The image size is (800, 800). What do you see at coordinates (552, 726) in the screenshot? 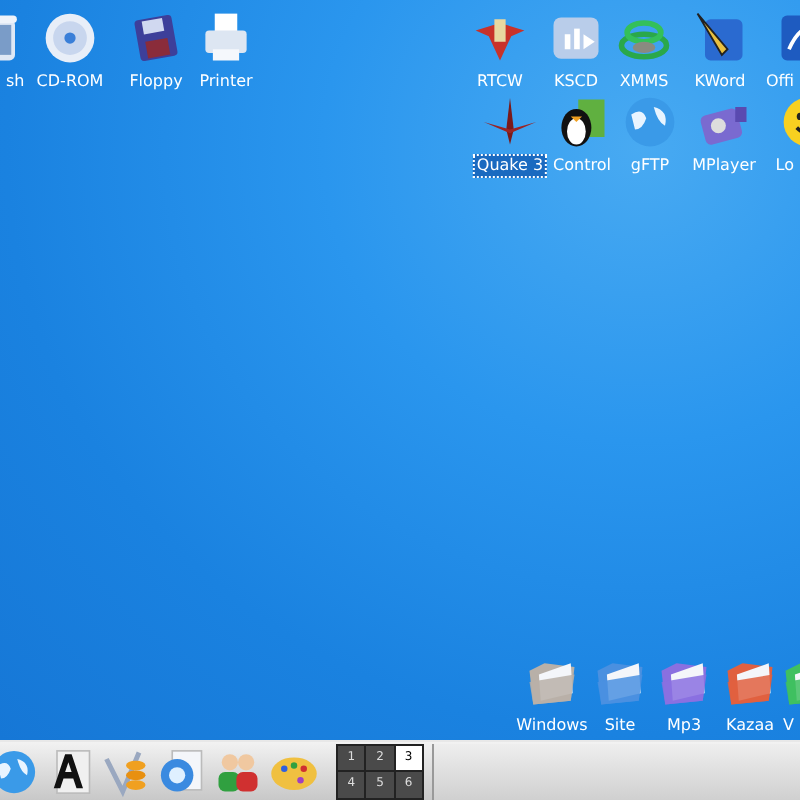
I see `icon-label: Windows` at bounding box center [552, 726].